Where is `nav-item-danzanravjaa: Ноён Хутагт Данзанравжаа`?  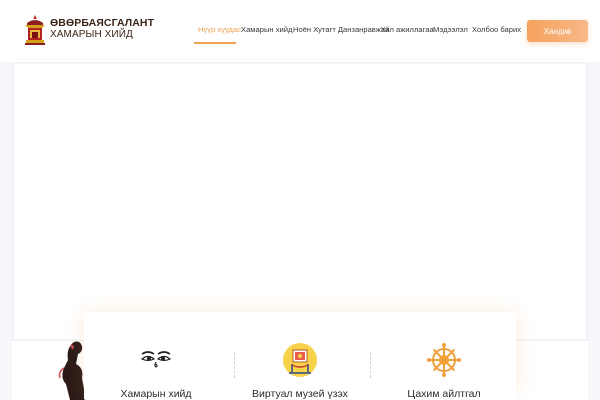
nav-item-danzanravjaa: Ноён Хутагт Данзанравжаа is located at coordinates (341, 29).